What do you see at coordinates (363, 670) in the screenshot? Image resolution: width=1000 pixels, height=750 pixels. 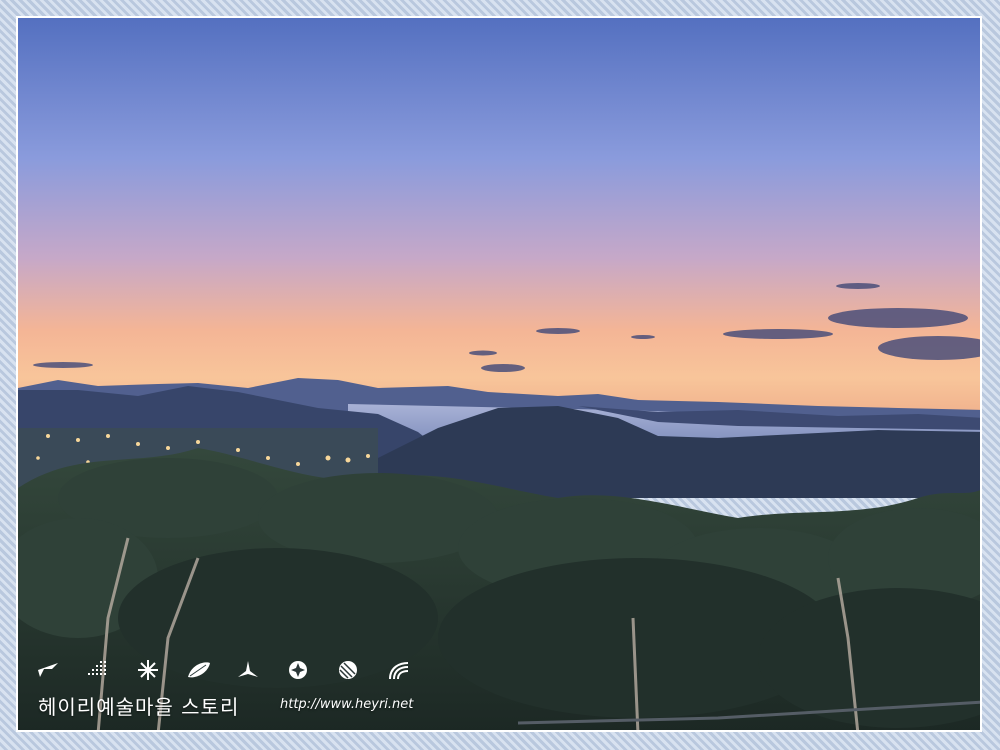 I see `striped-ball-icon` at bounding box center [363, 670].